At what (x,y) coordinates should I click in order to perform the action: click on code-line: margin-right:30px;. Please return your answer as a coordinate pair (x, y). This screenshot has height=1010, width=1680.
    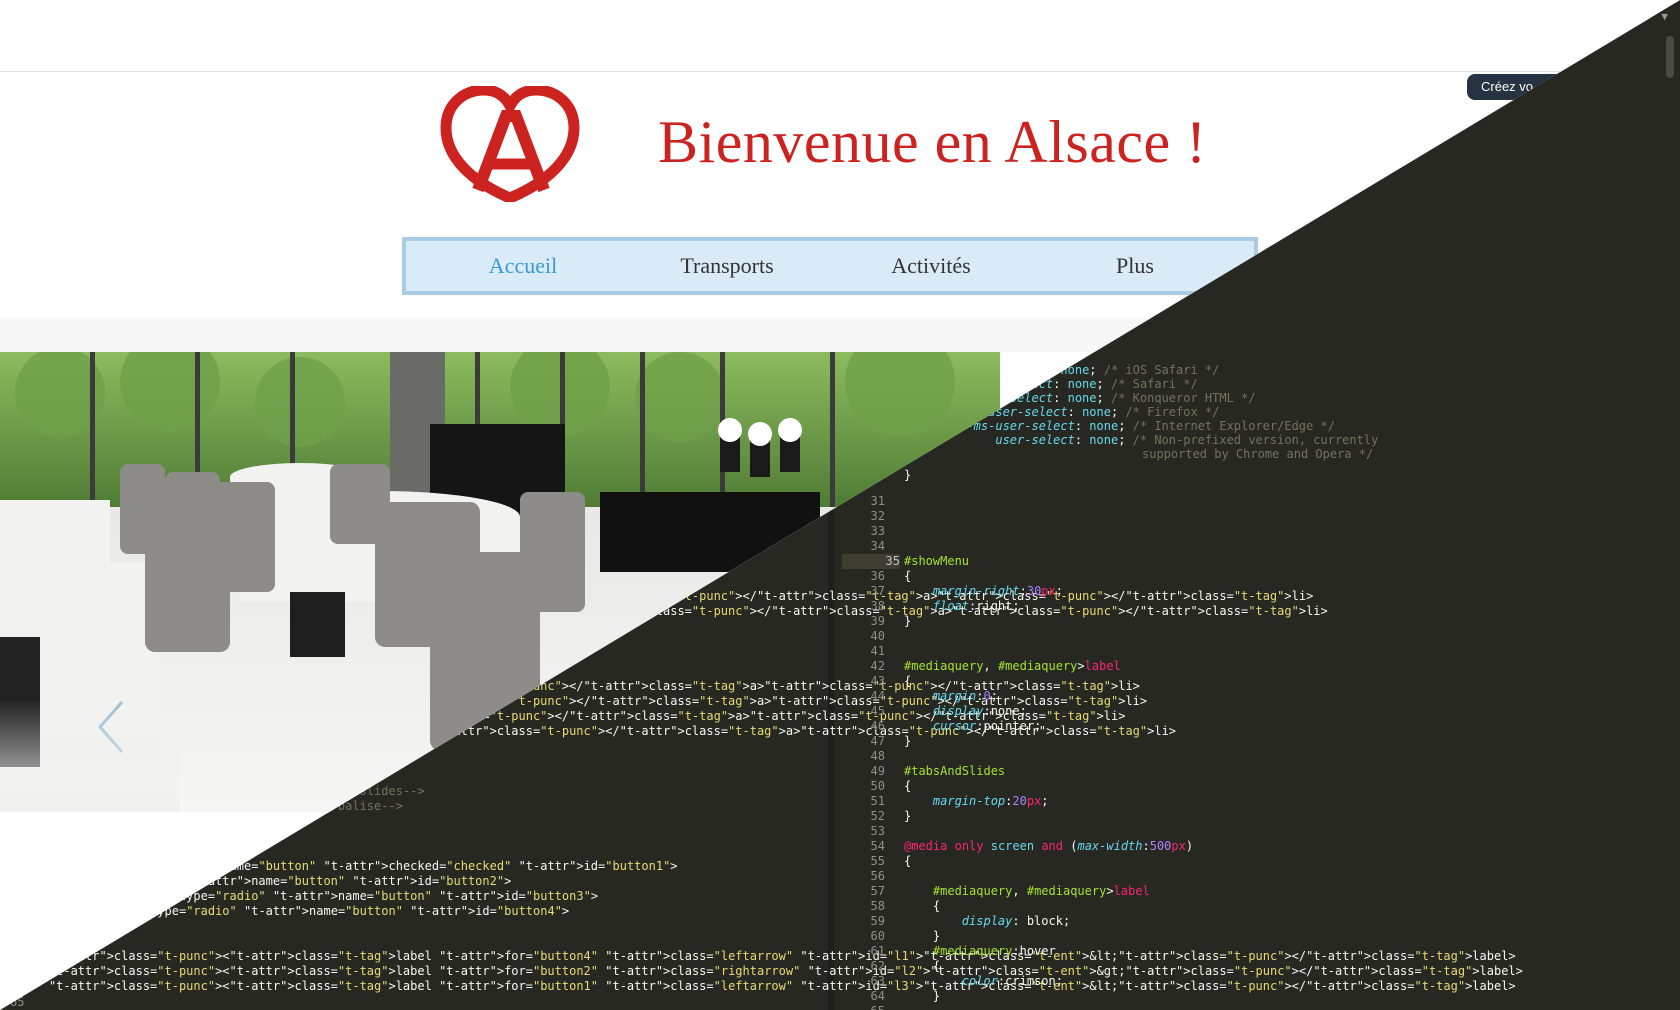
    Looking at the image, I should click on (997, 591).